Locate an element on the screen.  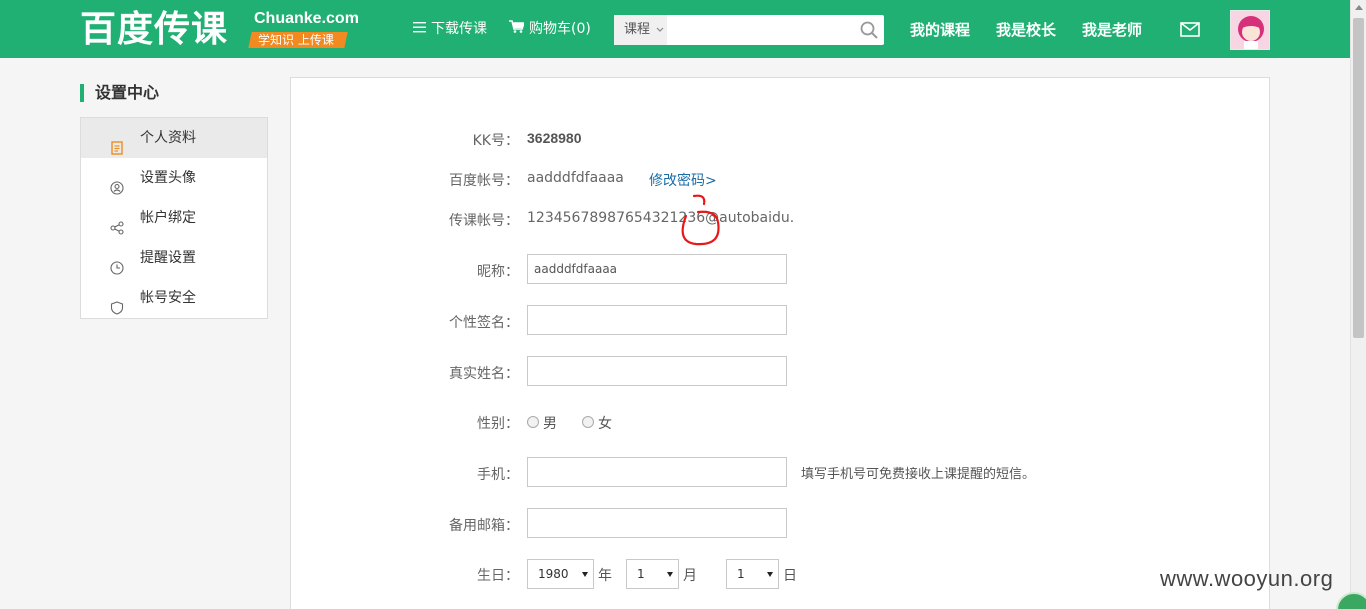
nickname-label: 昵称： is located at coordinates (498, 272).